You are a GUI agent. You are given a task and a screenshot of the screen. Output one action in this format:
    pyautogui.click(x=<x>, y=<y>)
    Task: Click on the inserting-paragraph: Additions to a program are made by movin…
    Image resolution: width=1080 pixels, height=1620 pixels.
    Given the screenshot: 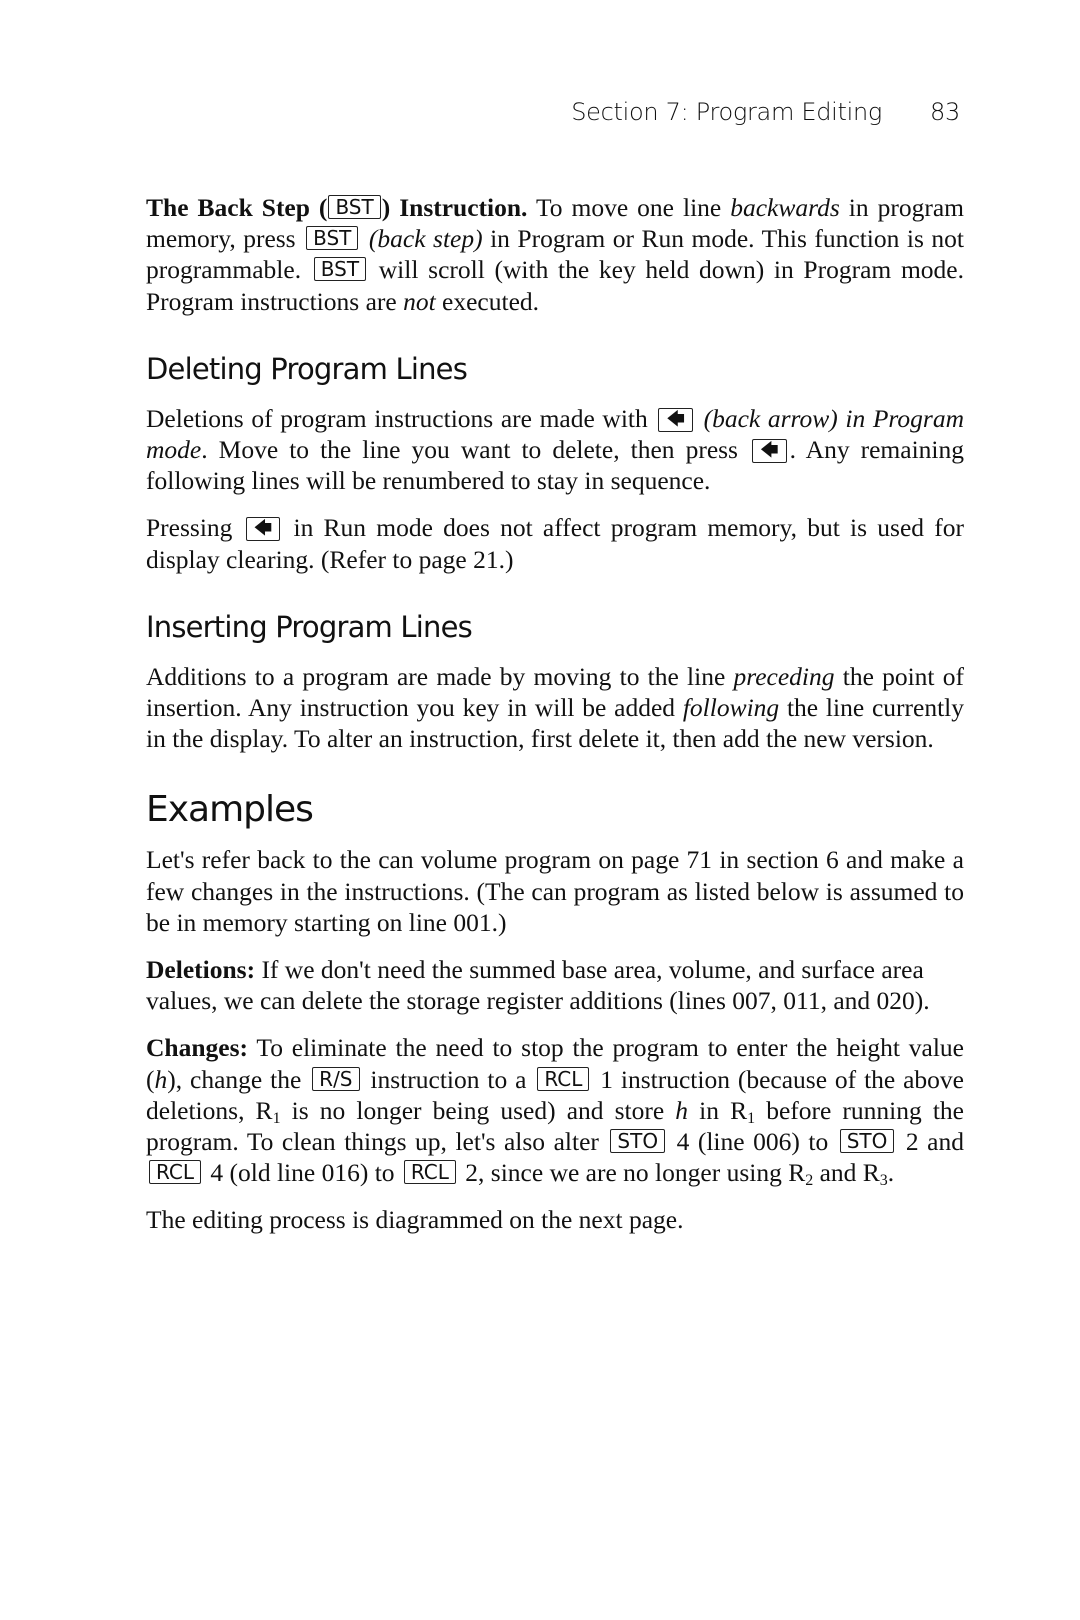 What is the action you would take?
    pyautogui.click(x=555, y=707)
    